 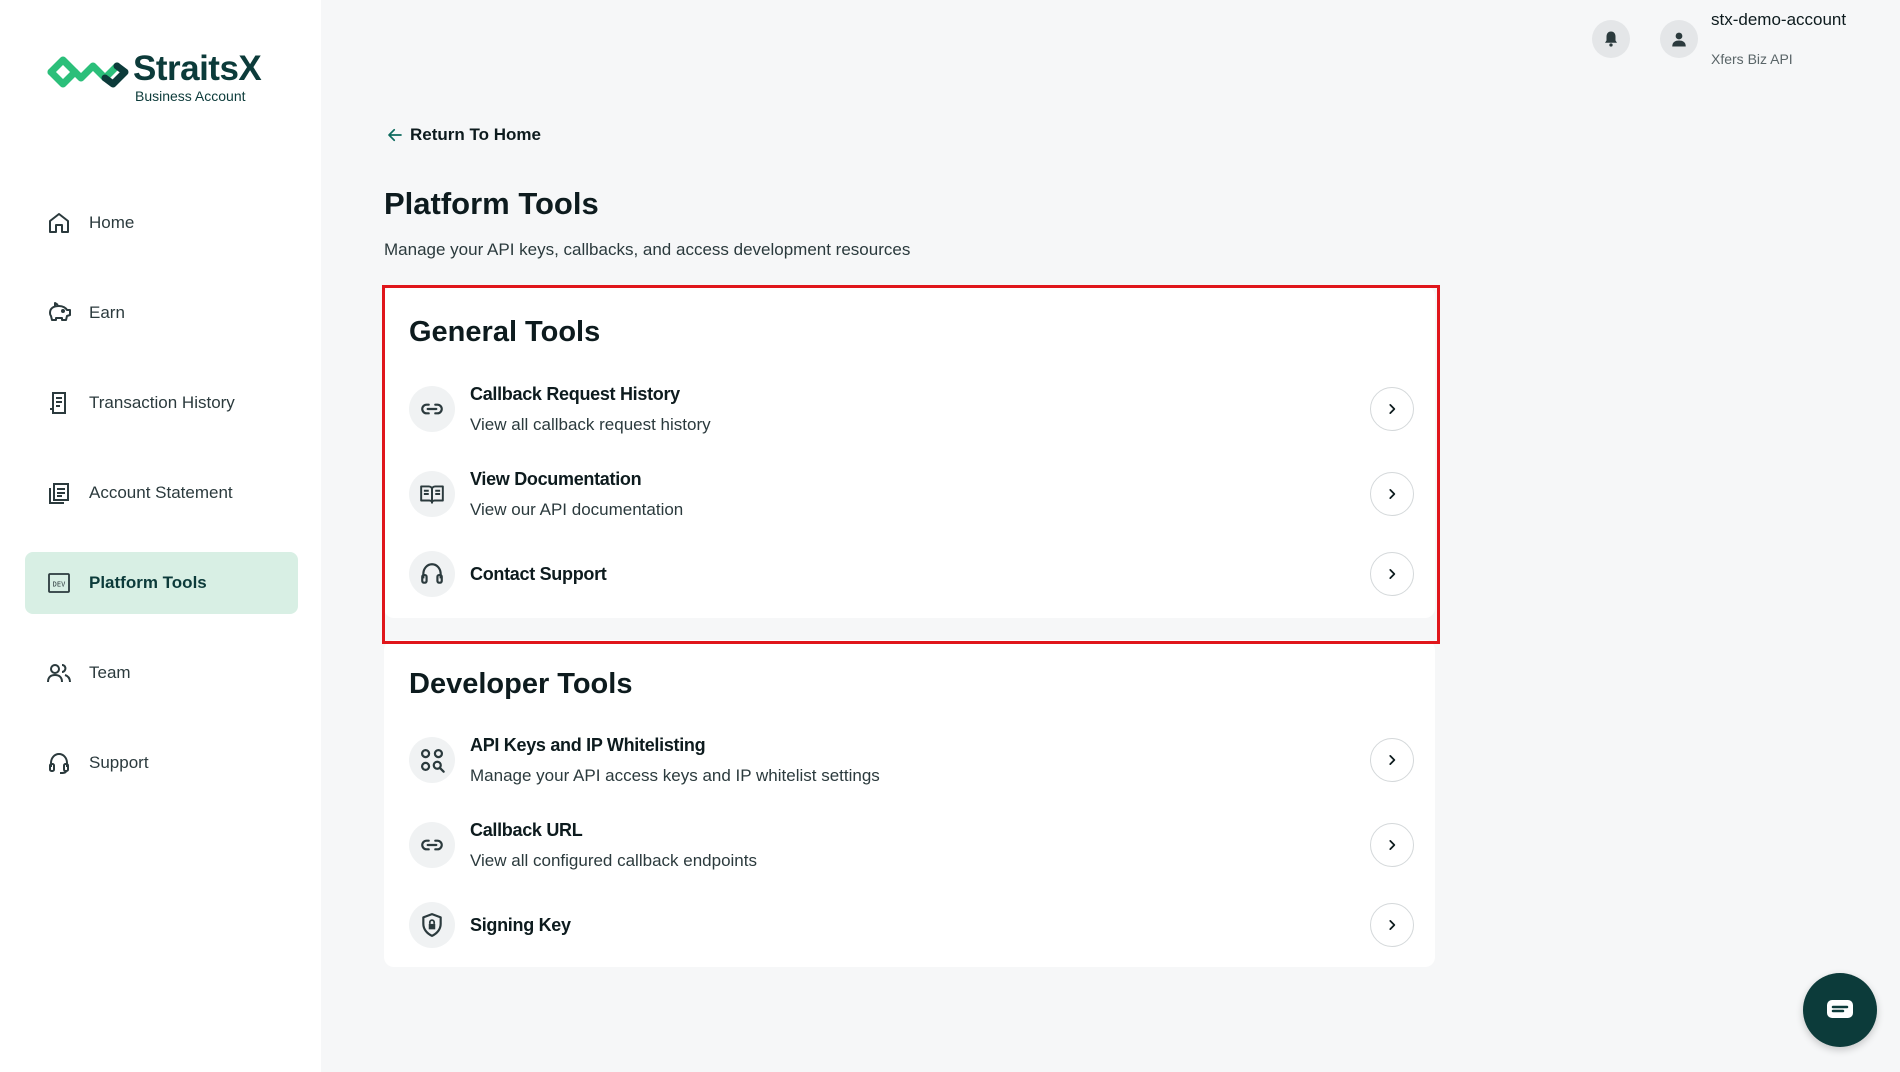 What do you see at coordinates (59, 223) in the screenshot?
I see `home-icon` at bounding box center [59, 223].